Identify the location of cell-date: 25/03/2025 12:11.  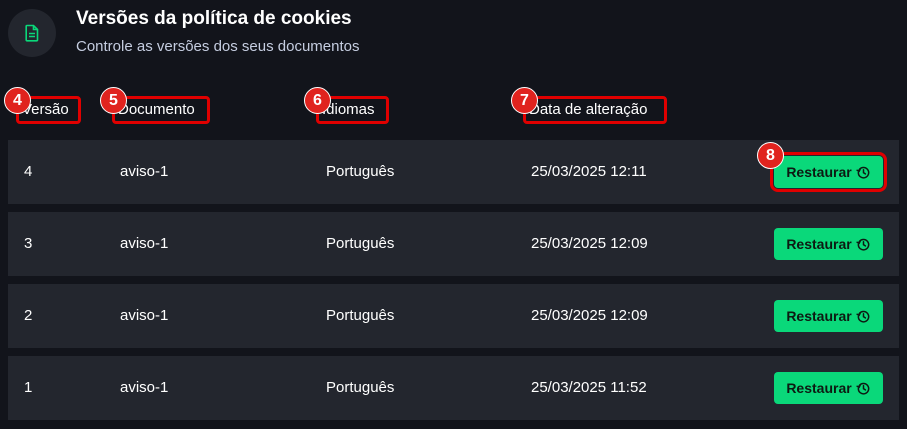
(589, 171).